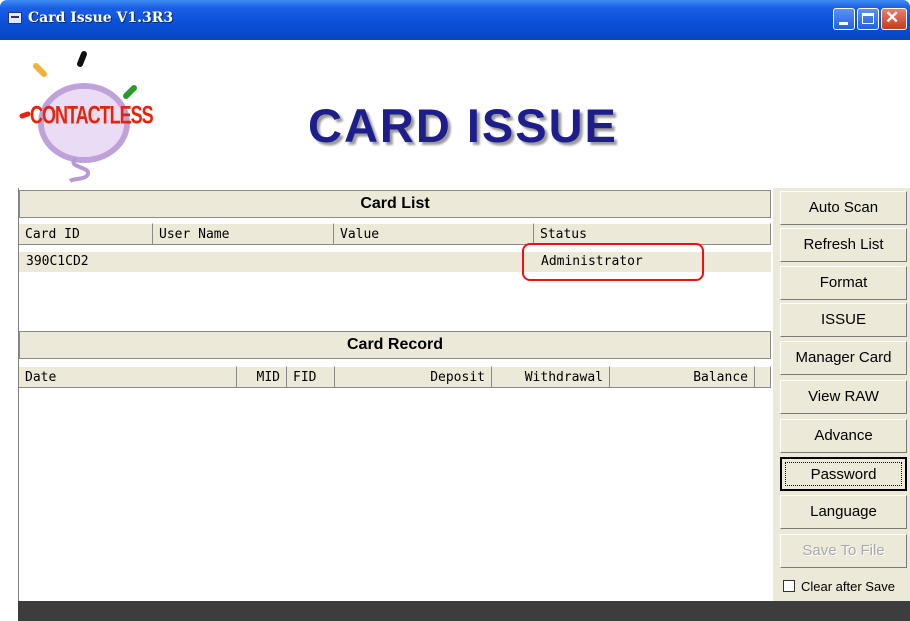 This screenshot has height=621, width=910. I want to click on col-extra, so click(763, 377).